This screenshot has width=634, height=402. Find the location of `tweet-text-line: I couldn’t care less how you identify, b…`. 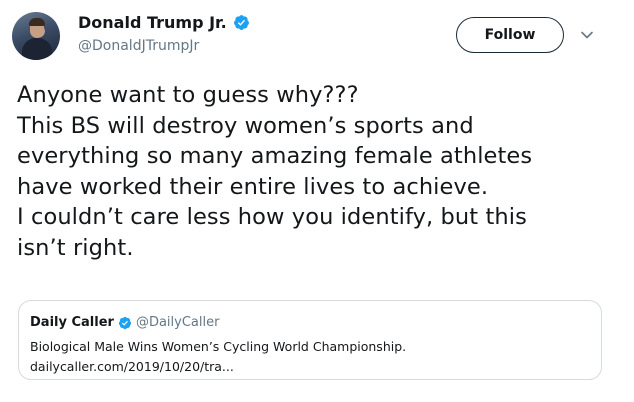

tweet-text-line: I couldn’t care less how you identify, b… is located at coordinates (272, 217).